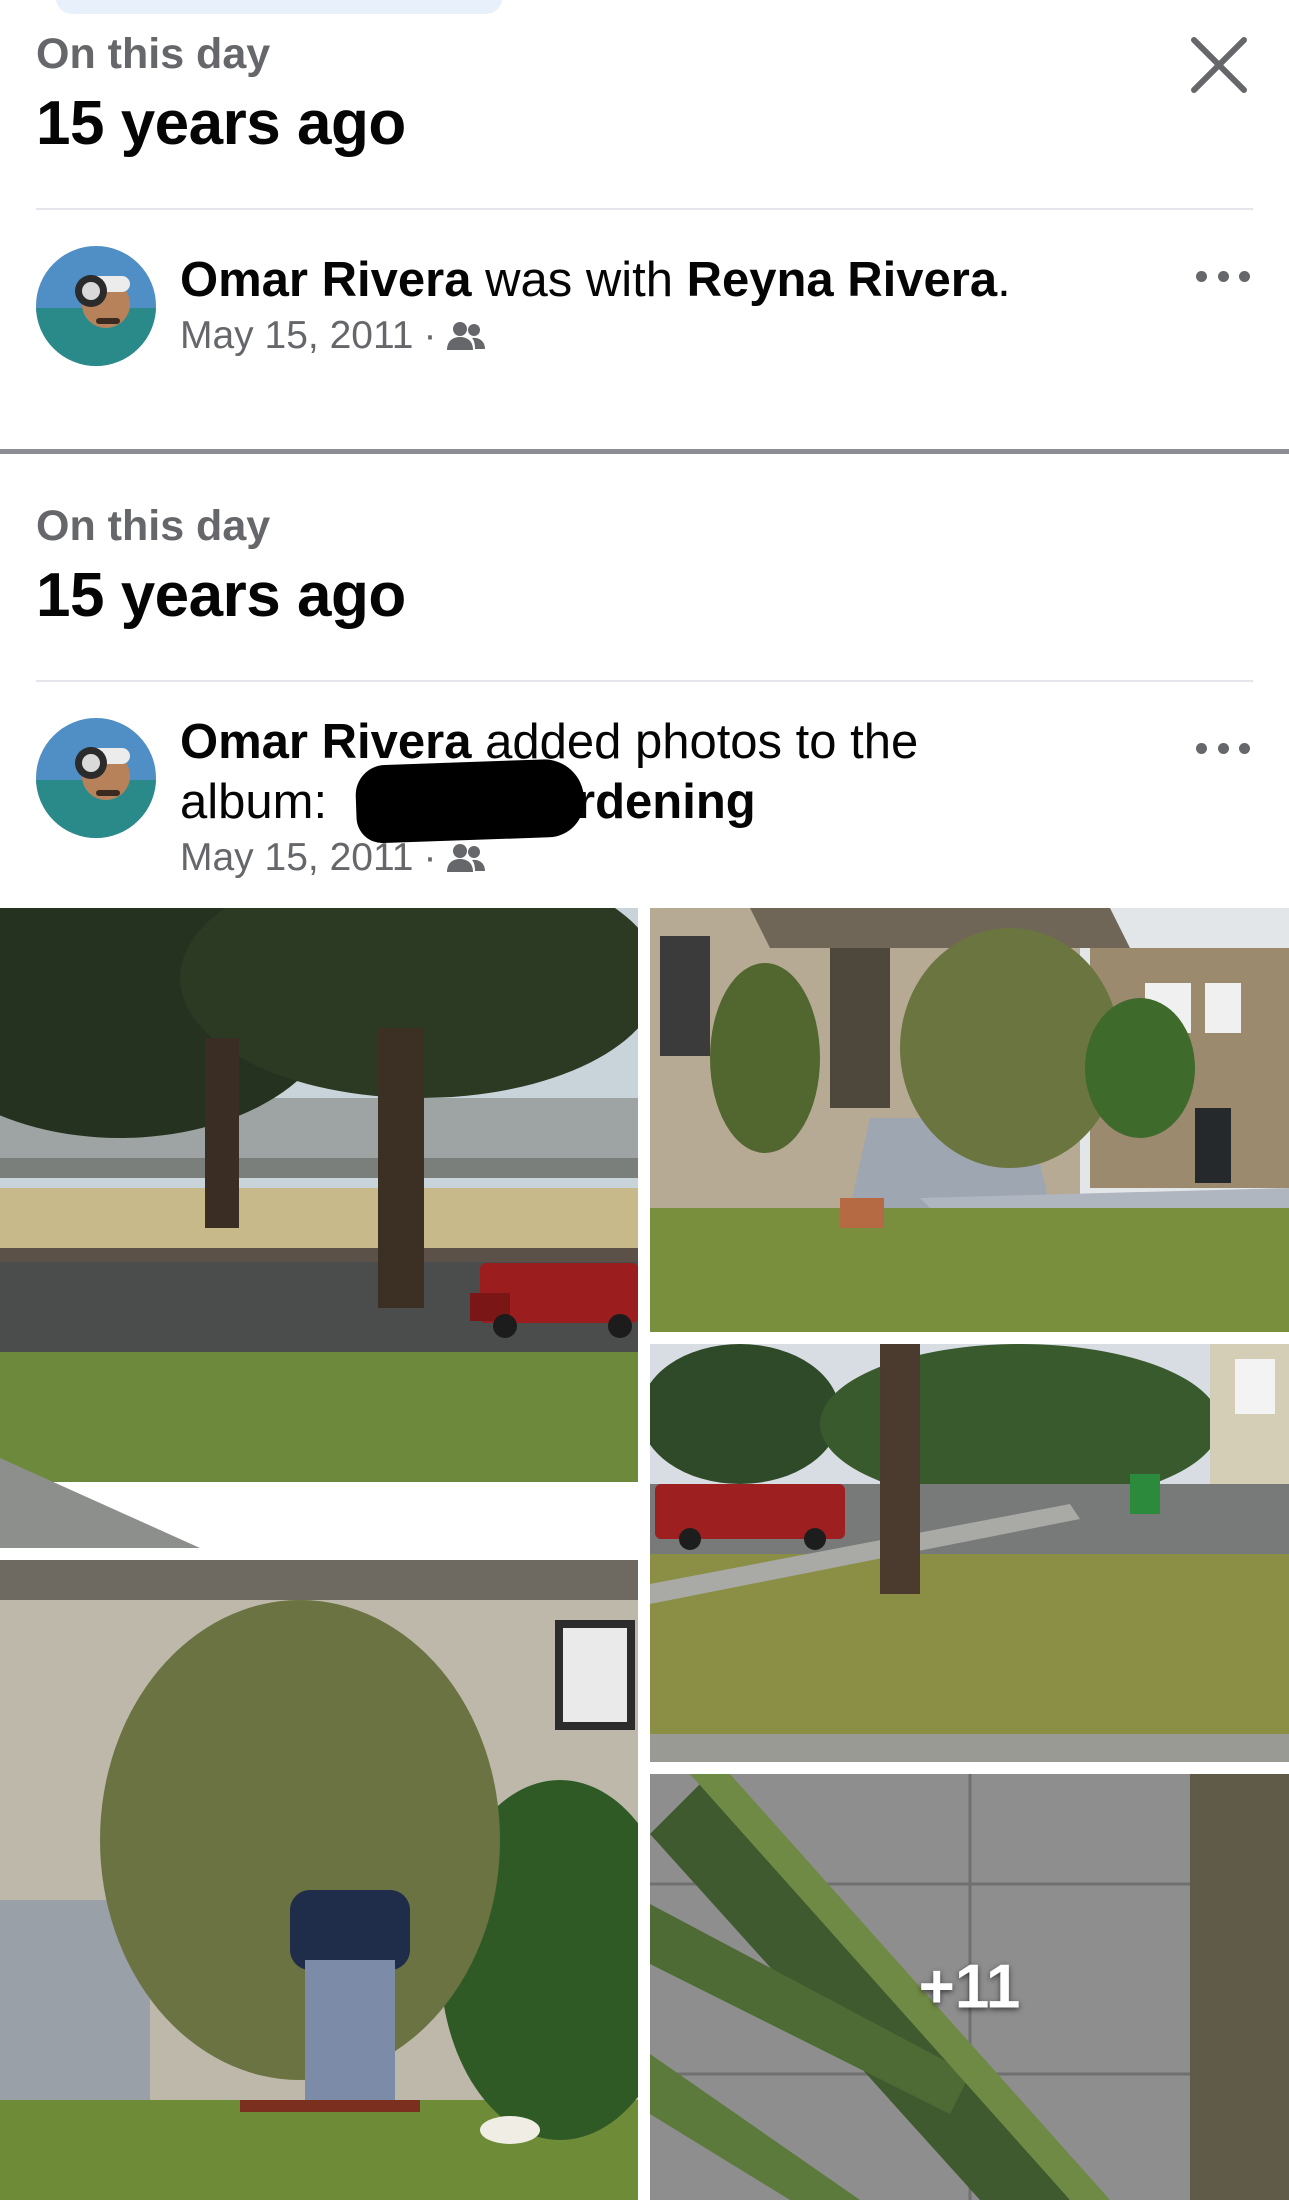 This screenshot has height=2200, width=1289. Describe the element at coordinates (470, 801) in the screenshot. I see `redaction-mark` at that location.